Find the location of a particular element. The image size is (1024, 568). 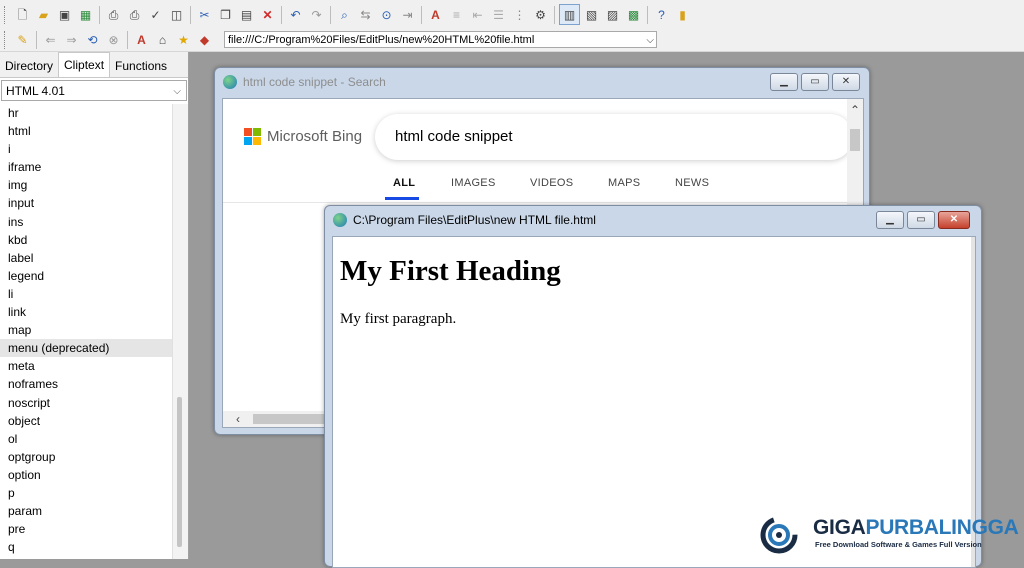

list-item: map is located at coordinates (86, 330).